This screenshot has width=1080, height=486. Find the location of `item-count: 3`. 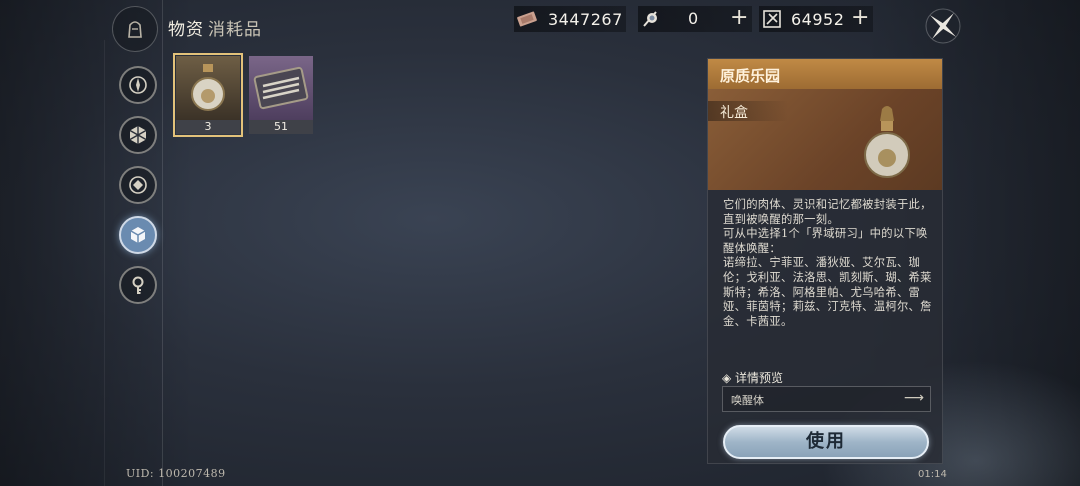

item-count: 3 is located at coordinates (208, 127).